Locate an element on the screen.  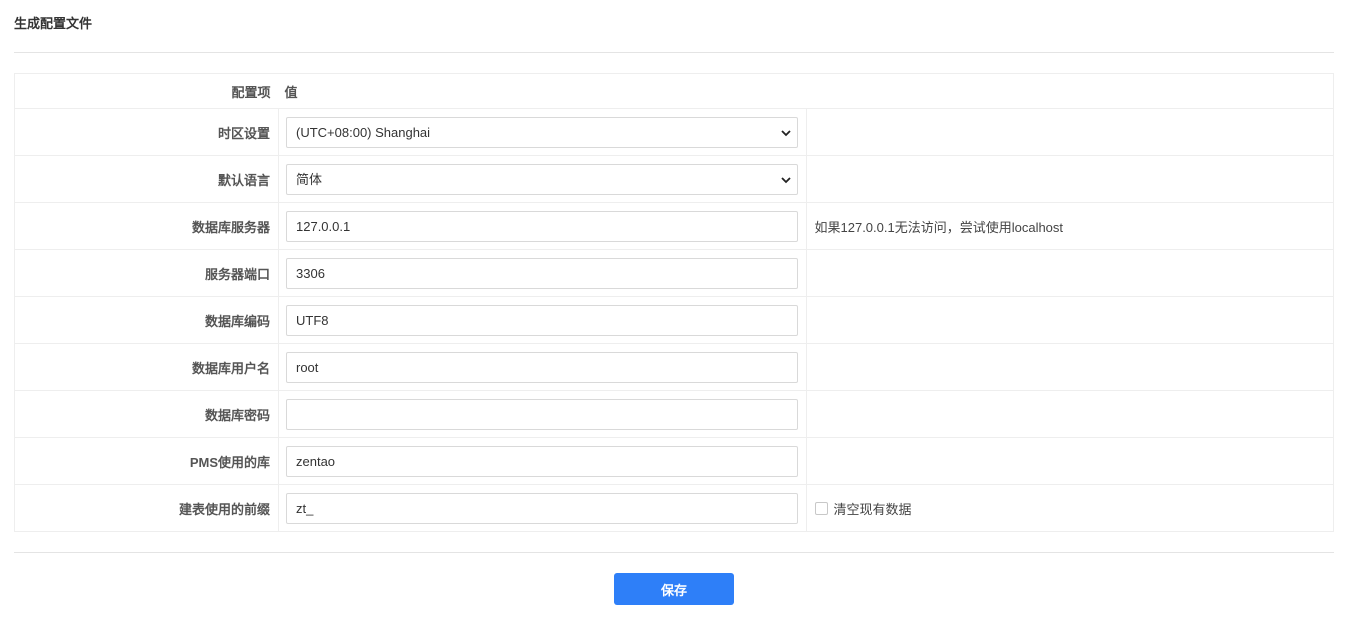
table-row-db-prefix: 建表使用的前缀 zt_ 清空现有数据 is located at coordinates (674, 508).